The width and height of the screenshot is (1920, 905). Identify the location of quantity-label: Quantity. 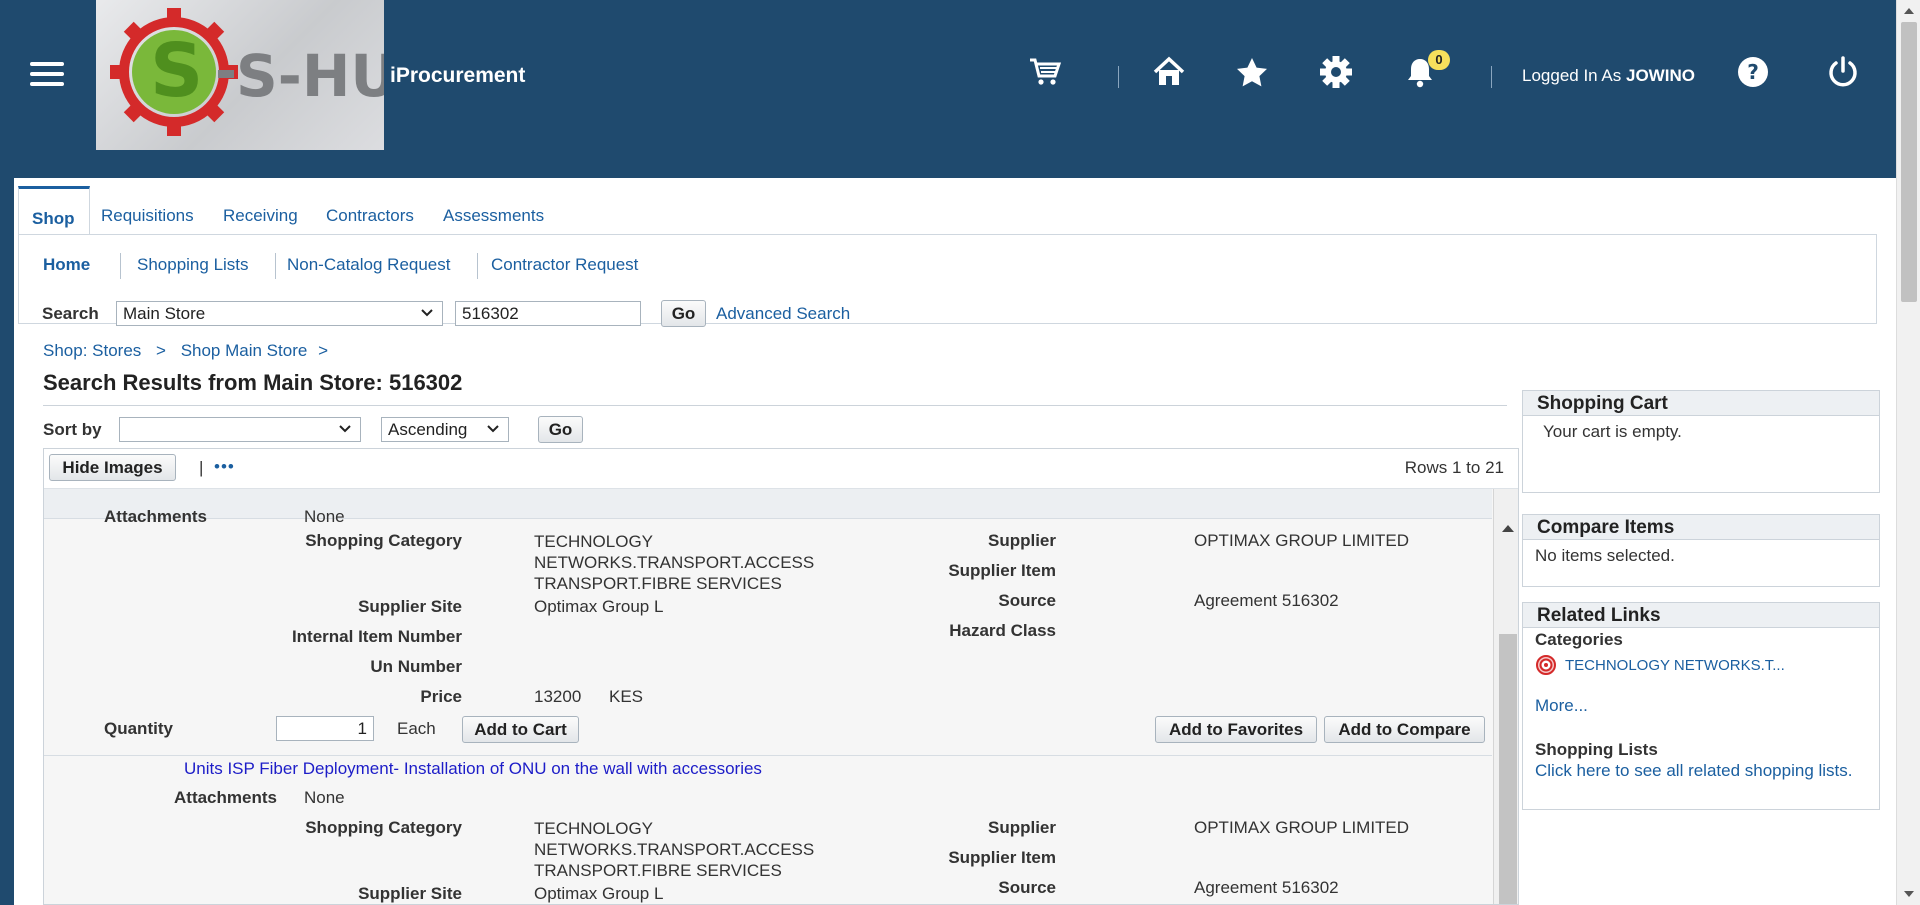
(138, 728).